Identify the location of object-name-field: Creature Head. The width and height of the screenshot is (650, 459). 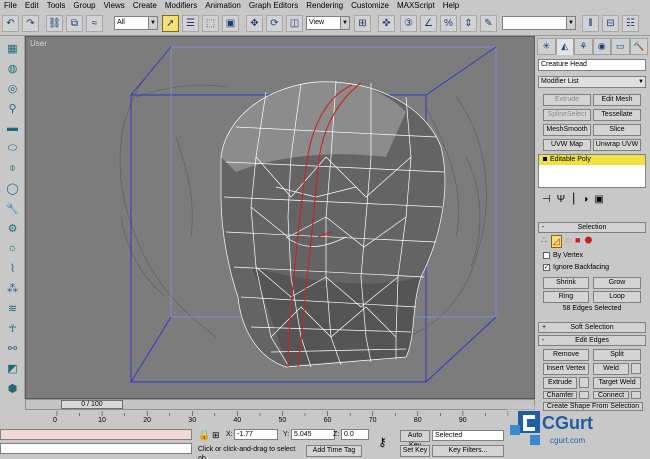
(592, 65).